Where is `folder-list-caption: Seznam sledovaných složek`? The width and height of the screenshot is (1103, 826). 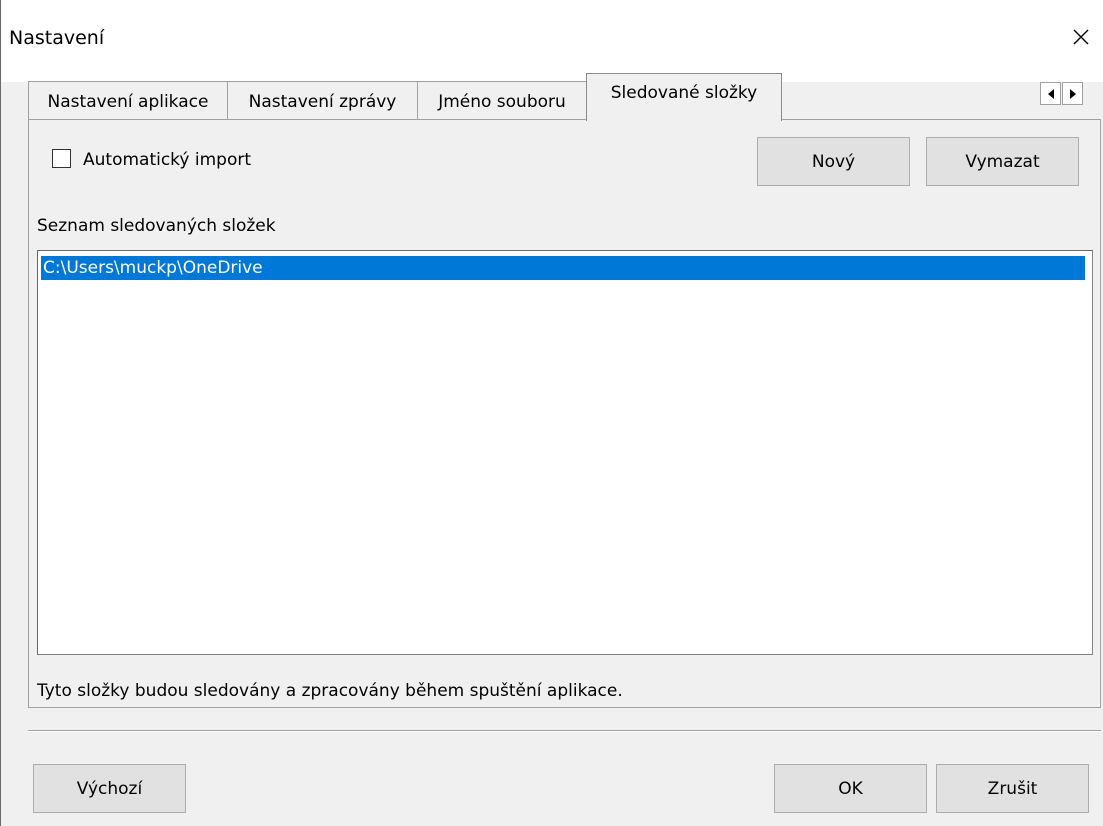
folder-list-caption: Seznam sledovaných složek is located at coordinates (156, 226).